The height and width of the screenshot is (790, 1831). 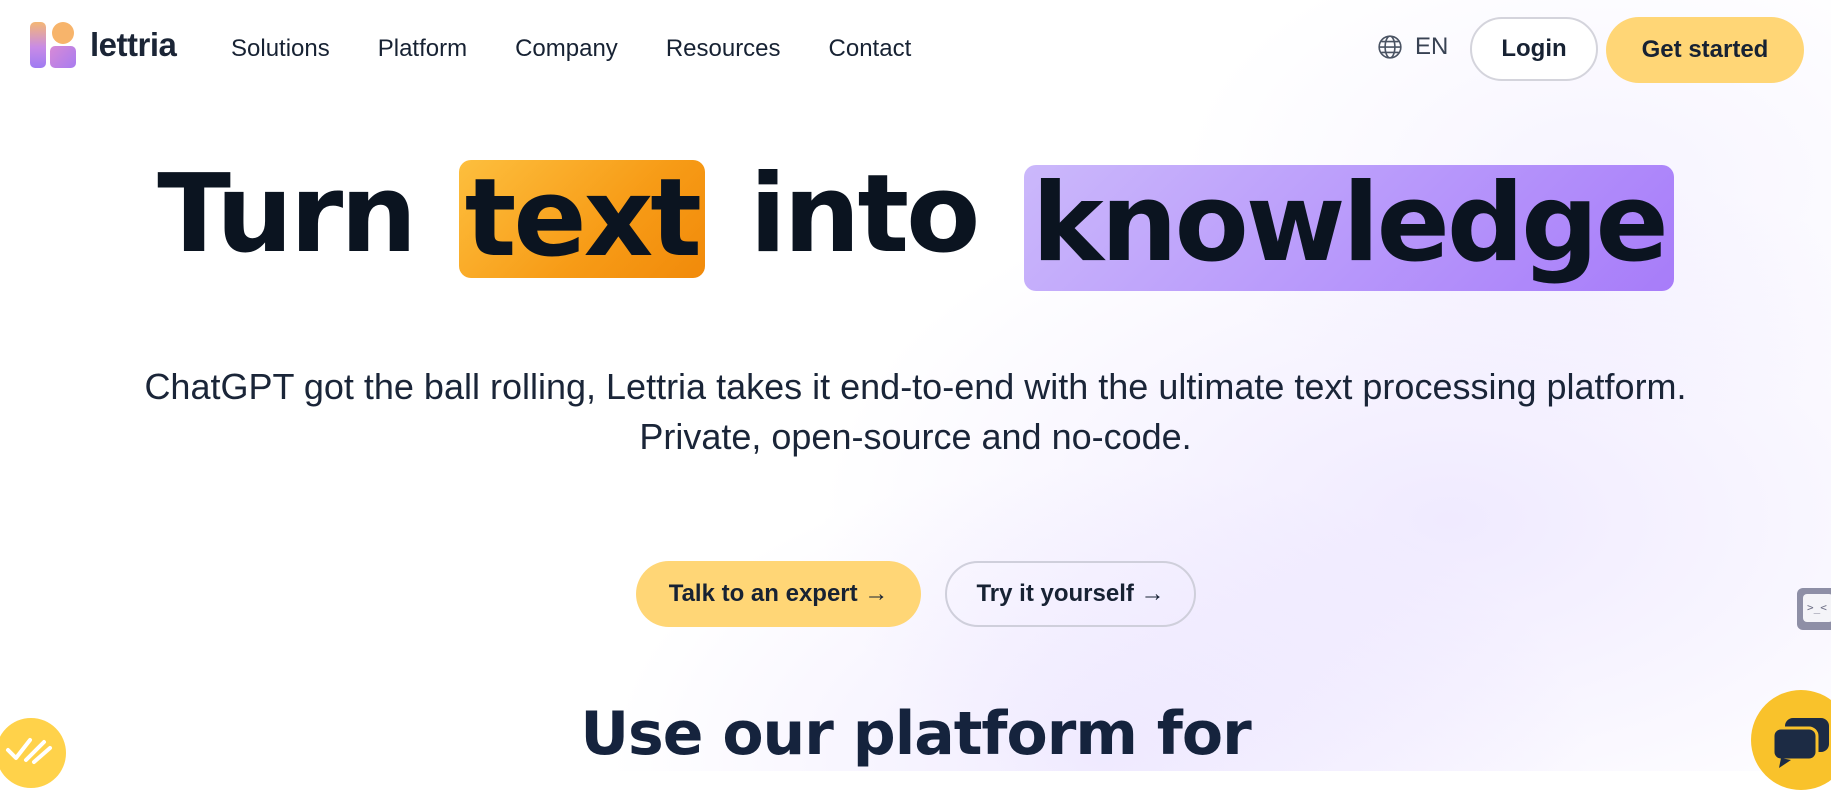 I want to click on headline-word-turn: Turn, so click(x=287, y=214).